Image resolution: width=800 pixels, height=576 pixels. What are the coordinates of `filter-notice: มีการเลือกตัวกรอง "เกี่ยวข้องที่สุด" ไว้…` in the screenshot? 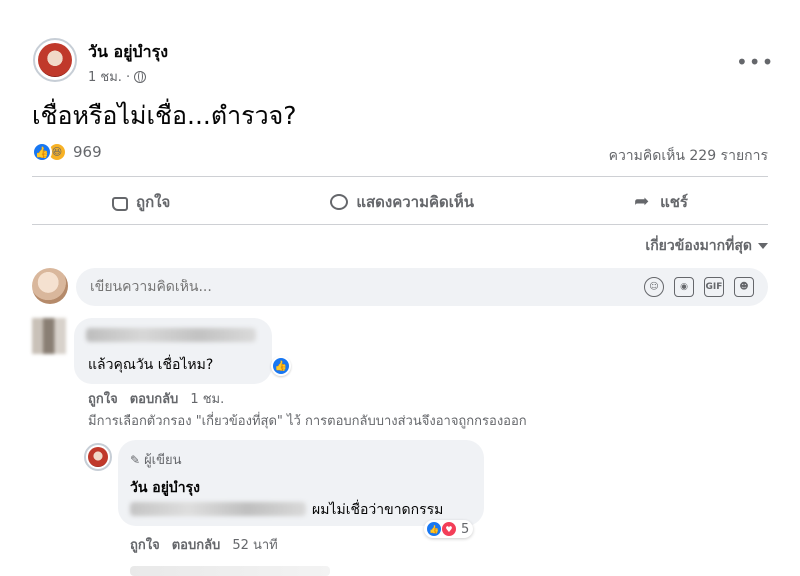 It's located at (307, 421).